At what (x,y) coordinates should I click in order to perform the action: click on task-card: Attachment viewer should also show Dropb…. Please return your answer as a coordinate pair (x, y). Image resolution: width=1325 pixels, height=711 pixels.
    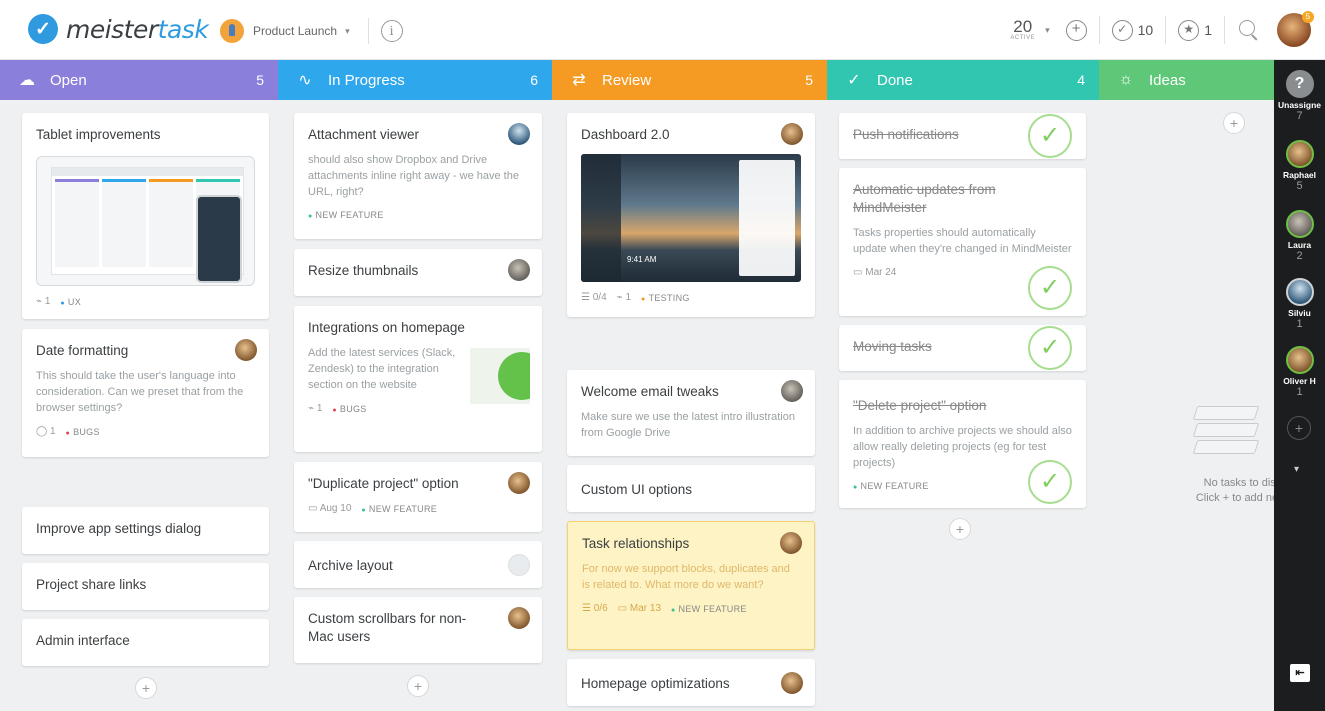
    Looking at the image, I should click on (418, 176).